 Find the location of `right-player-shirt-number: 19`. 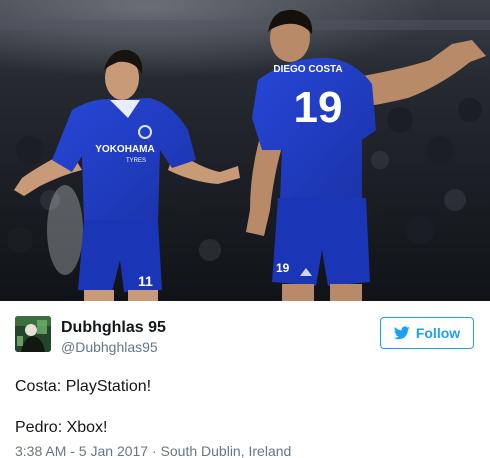

right-player-shirt-number: 19 is located at coordinates (318, 107).